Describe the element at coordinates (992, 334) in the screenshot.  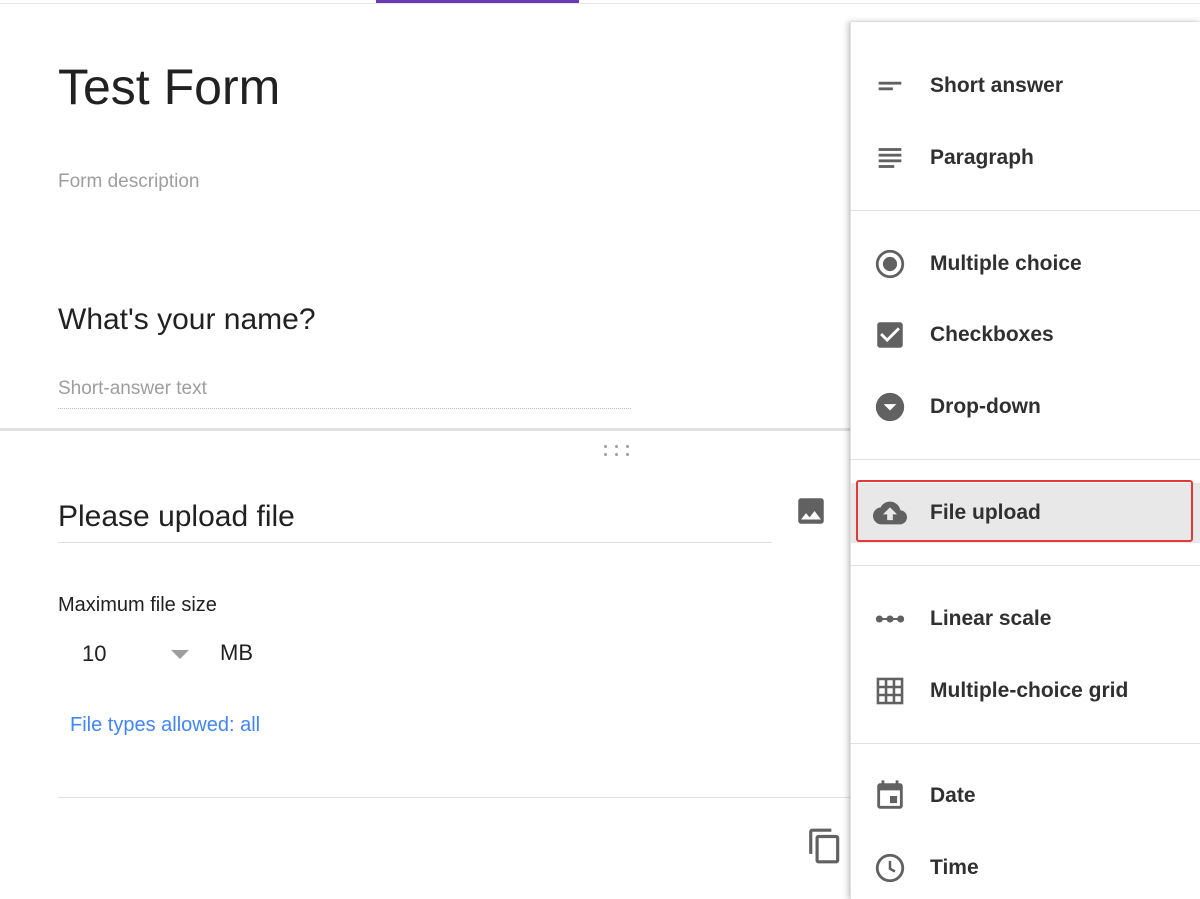
I see `menu-item-label: Checkboxes` at that location.